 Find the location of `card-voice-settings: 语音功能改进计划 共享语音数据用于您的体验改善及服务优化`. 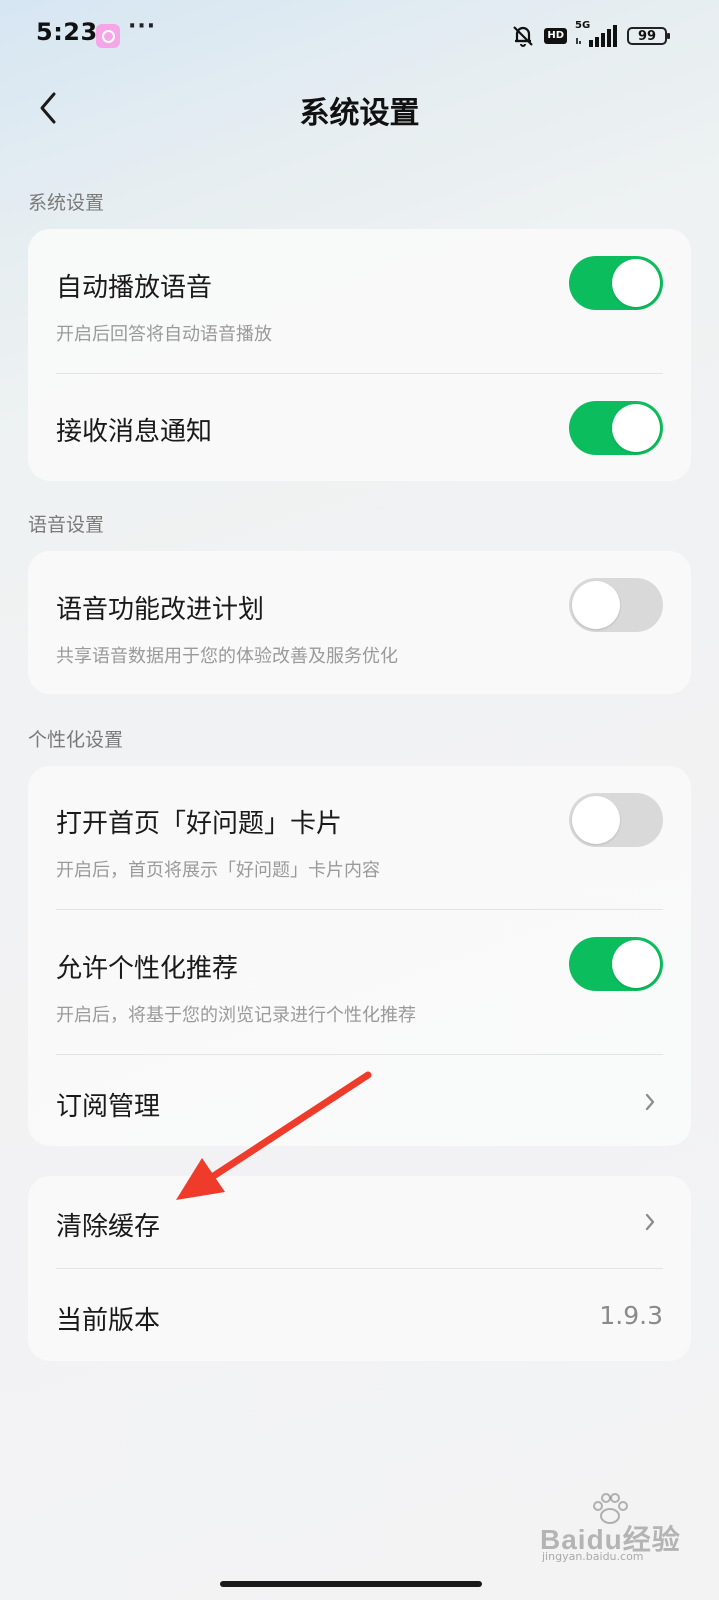

card-voice-settings: 语音功能改进计划 共享语音数据用于您的体验改善及服务优化 is located at coordinates (359, 622).